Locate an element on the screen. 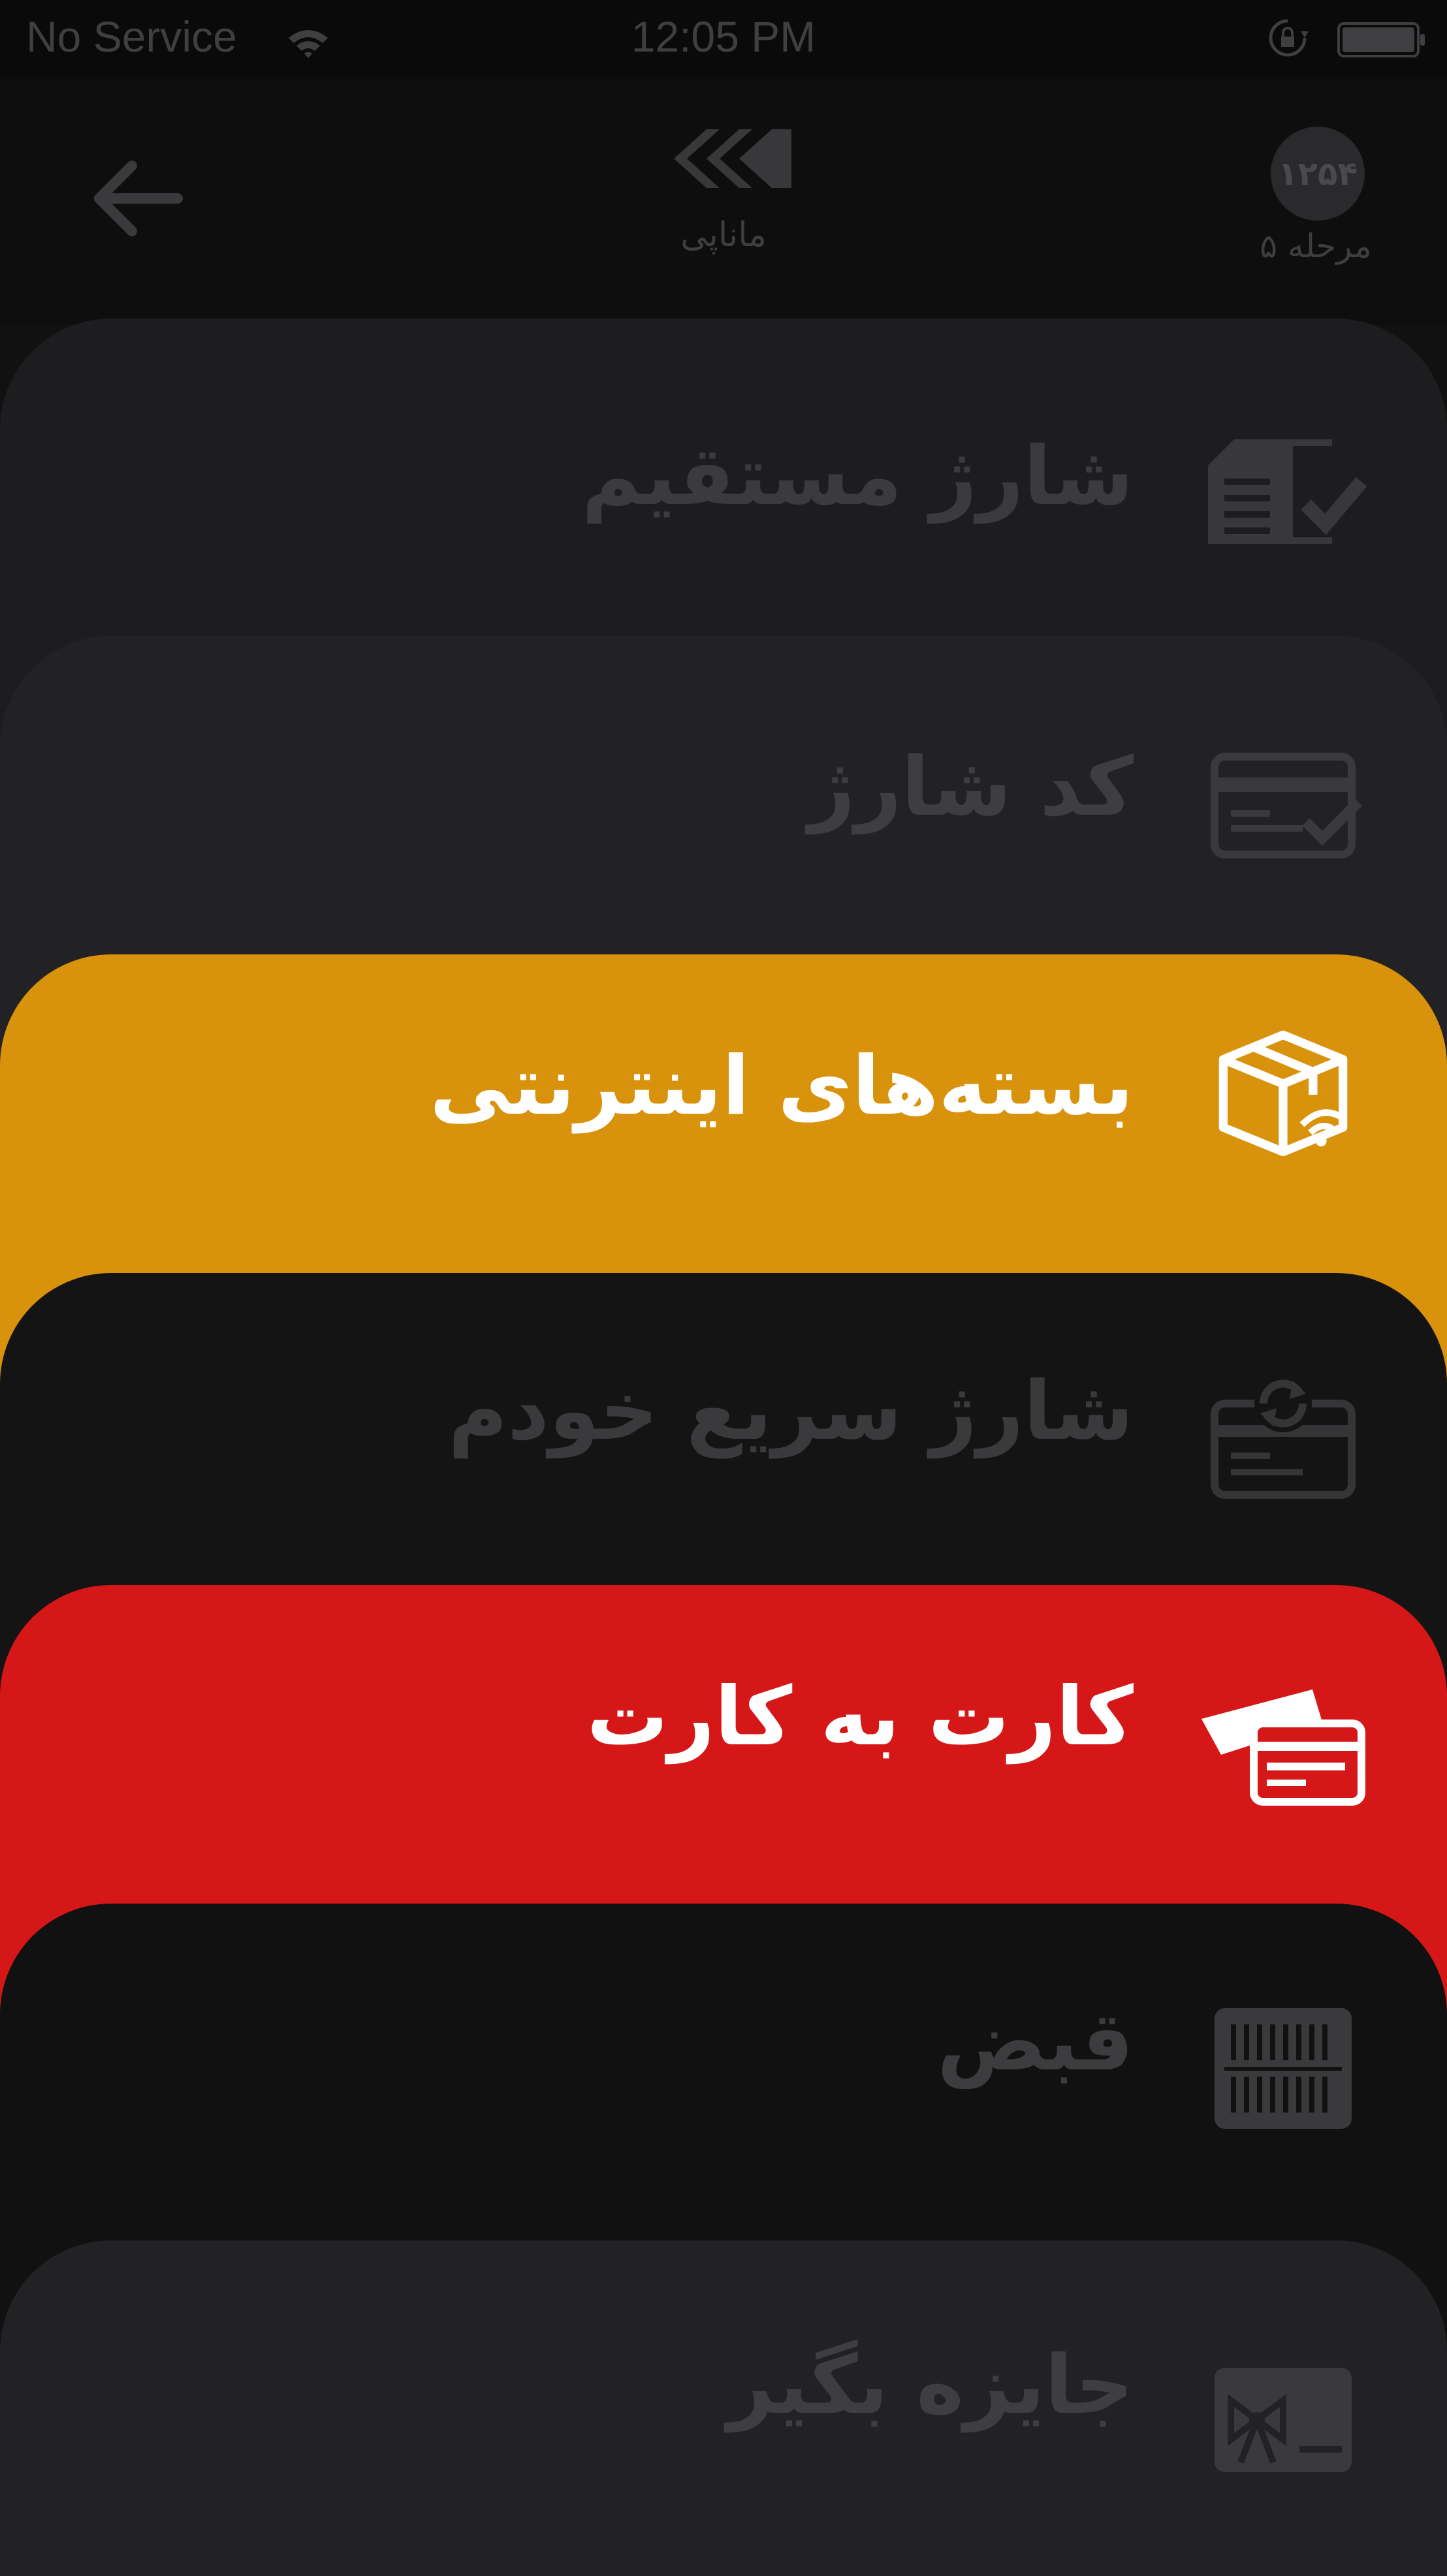  menu-item-label: کد شارژ is located at coordinates (971, 787).